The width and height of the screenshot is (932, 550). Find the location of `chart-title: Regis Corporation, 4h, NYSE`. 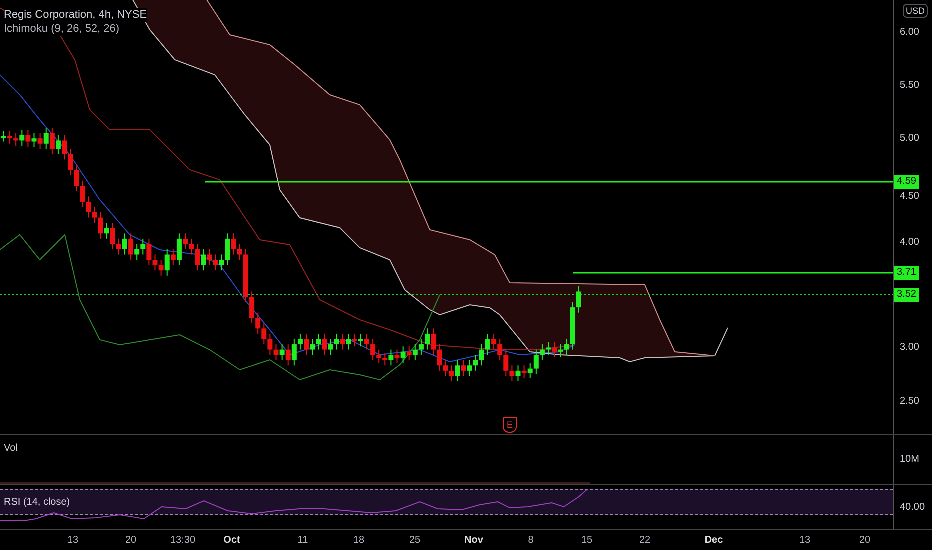

chart-title: Regis Corporation, 4h, NYSE is located at coordinates (76, 15).